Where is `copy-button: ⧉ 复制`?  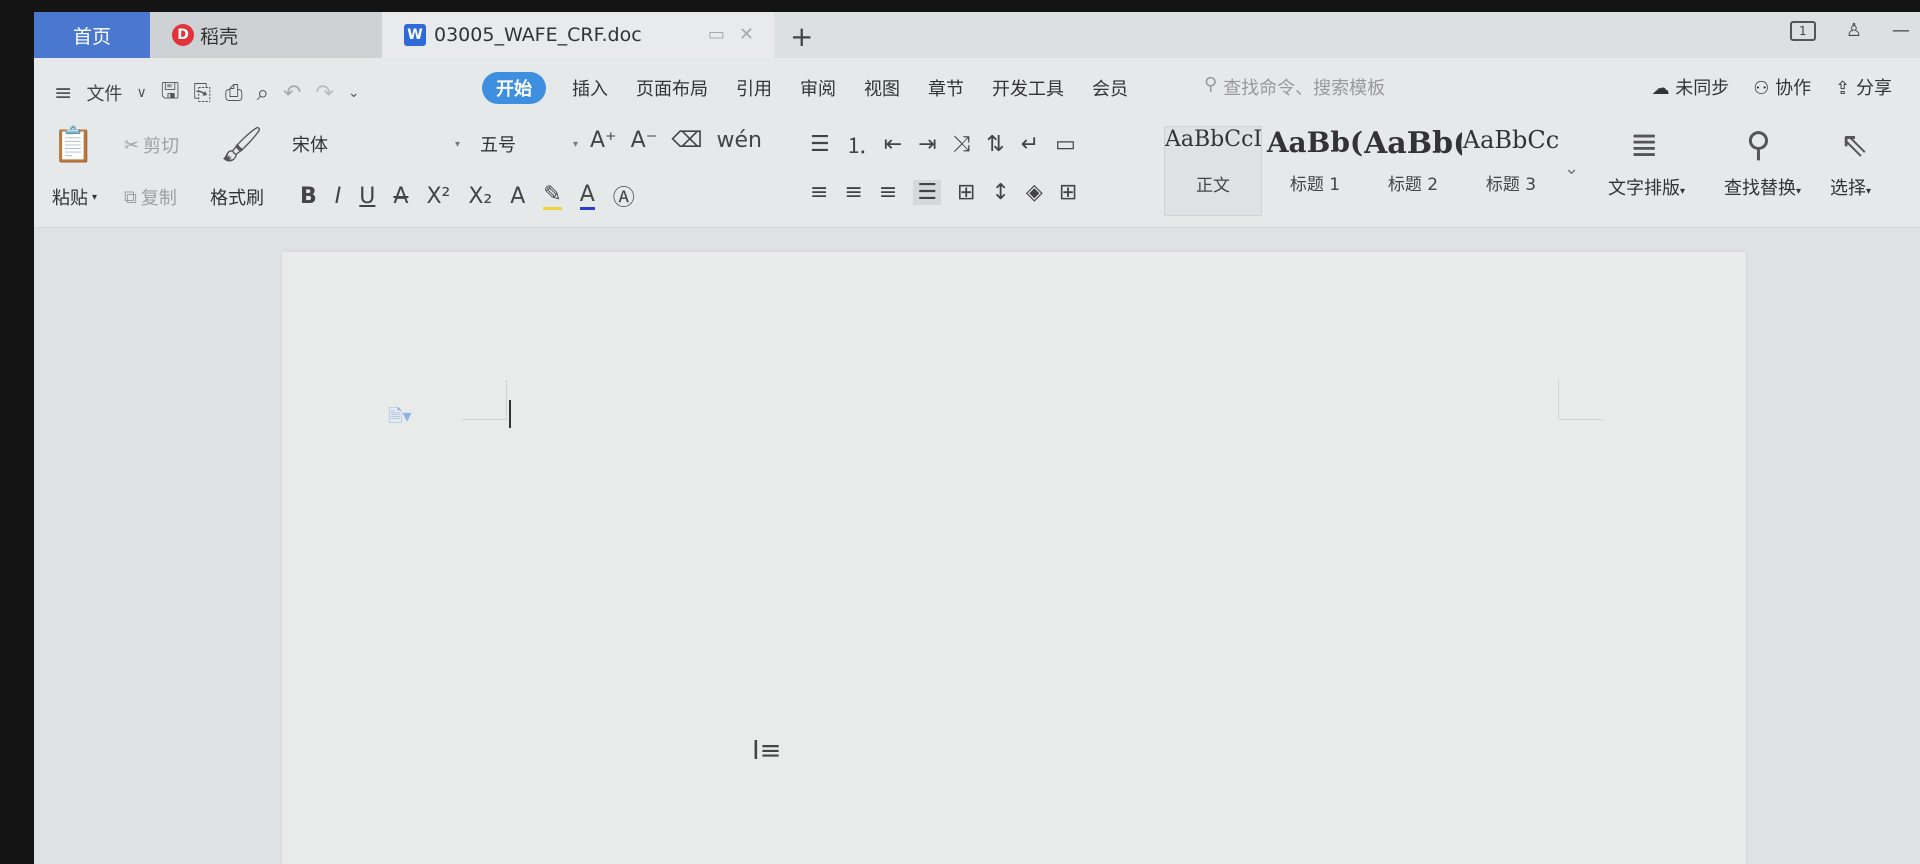 copy-button: ⧉ 复制 is located at coordinates (150, 197).